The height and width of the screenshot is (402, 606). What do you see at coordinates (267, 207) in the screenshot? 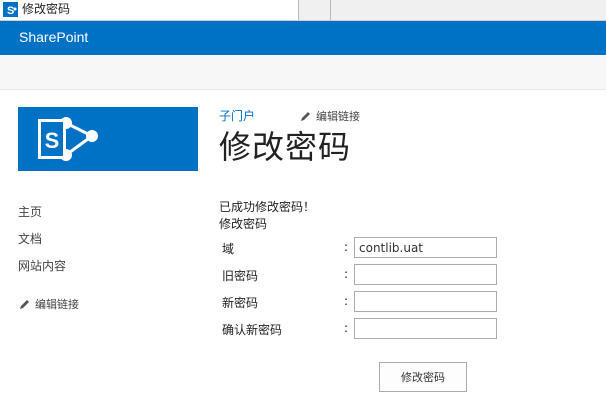
I see `success-message: 已成功修改密码！` at bounding box center [267, 207].